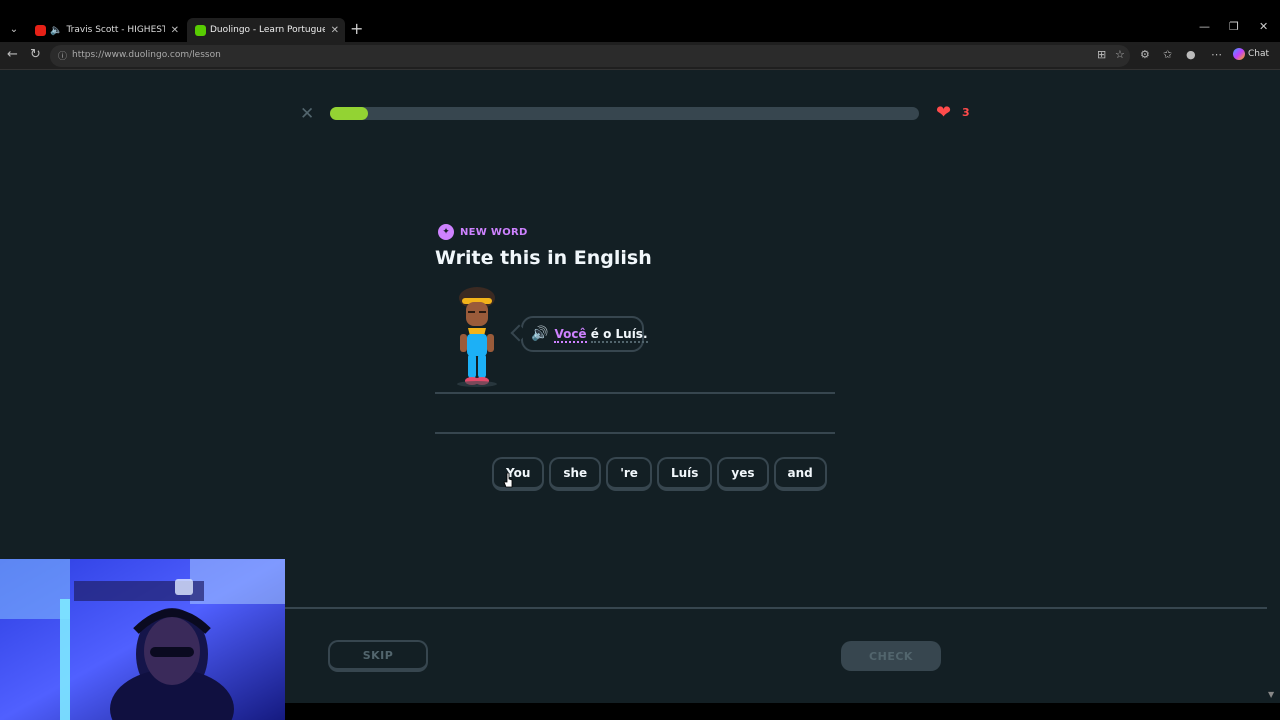 Image resolution: width=1280 pixels, height=720 pixels. Describe the element at coordinates (1239, 54) in the screenshot. I see `copilot-icon` at that location.